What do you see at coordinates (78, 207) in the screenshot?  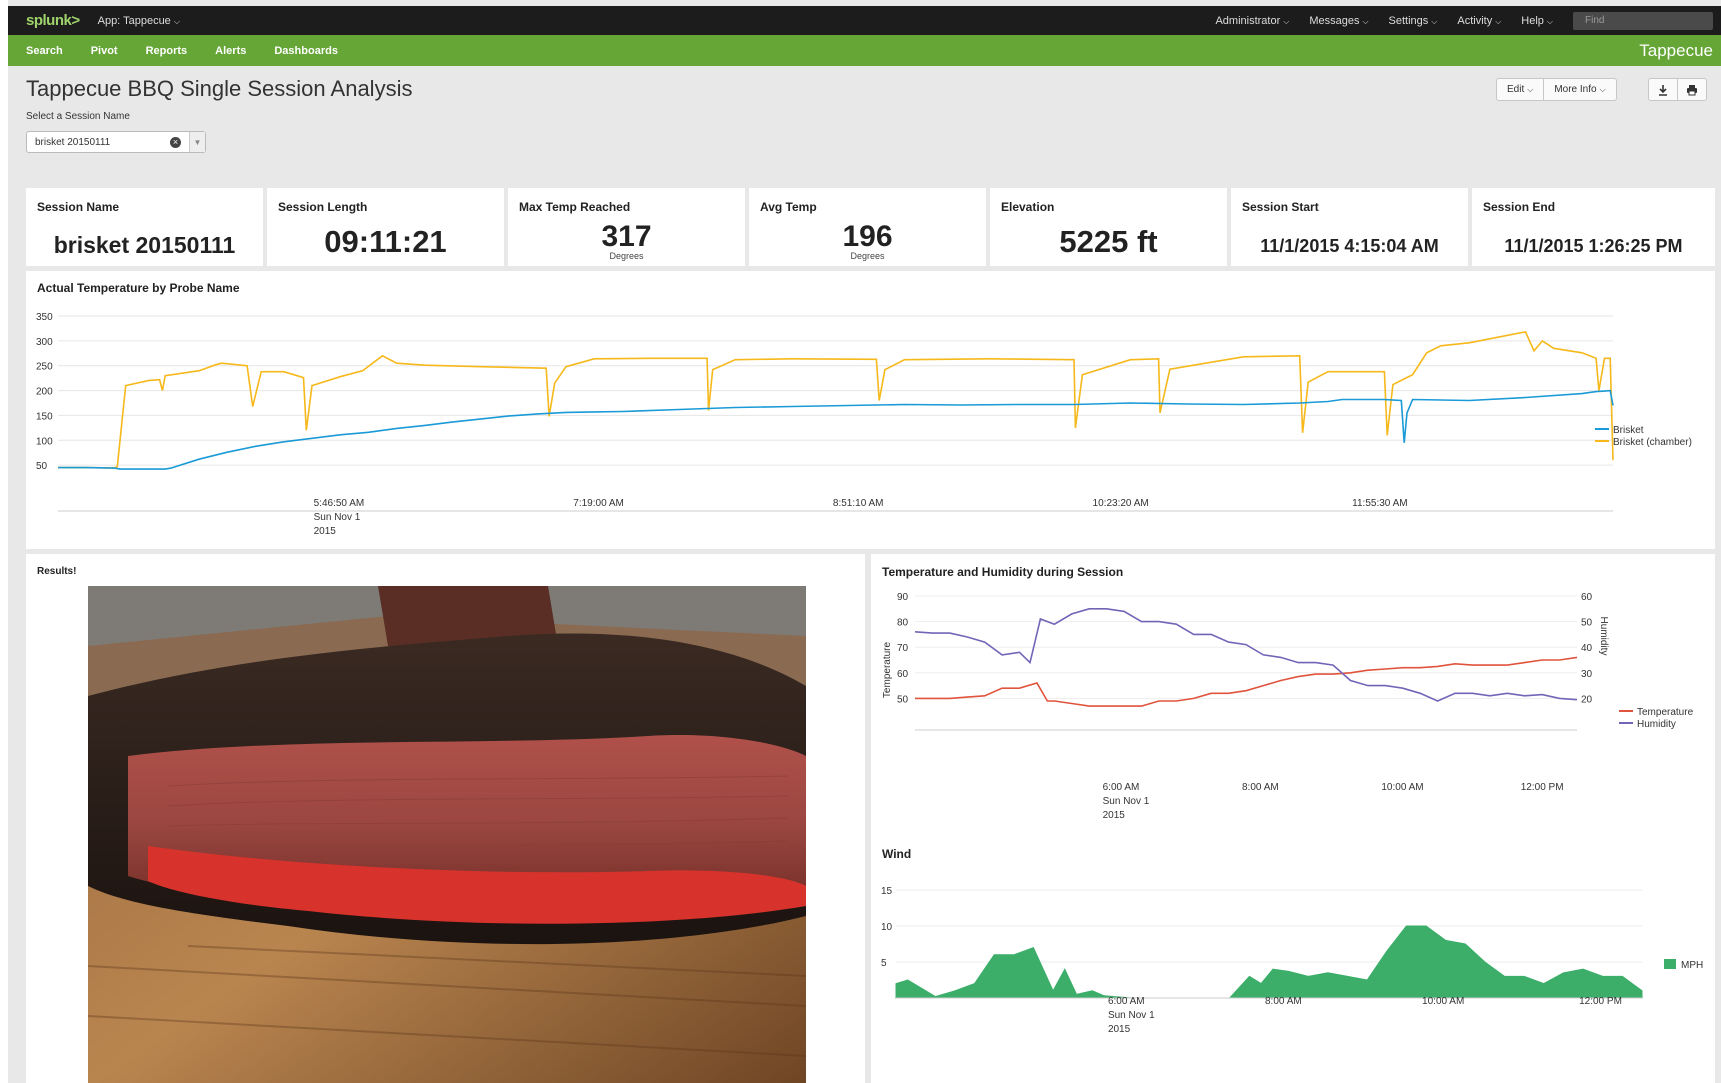 I see `stat-label: Session Name` at bounding box center [78, 207].